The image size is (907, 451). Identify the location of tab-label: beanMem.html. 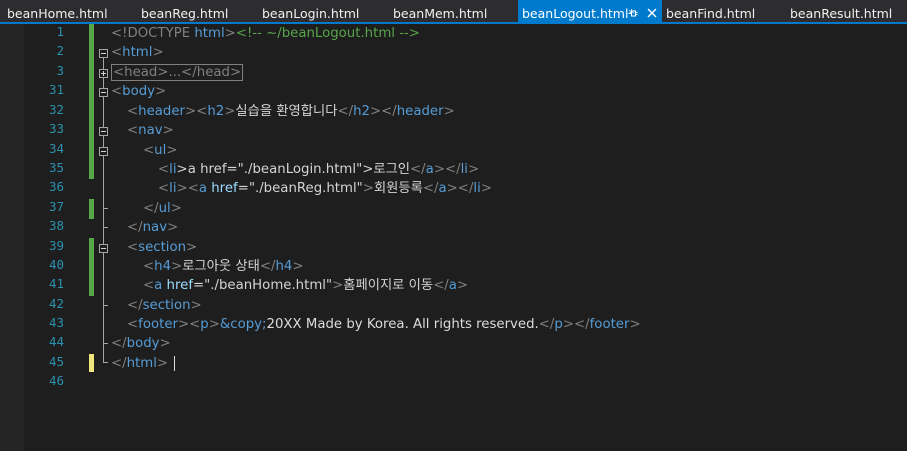
(440, 13).